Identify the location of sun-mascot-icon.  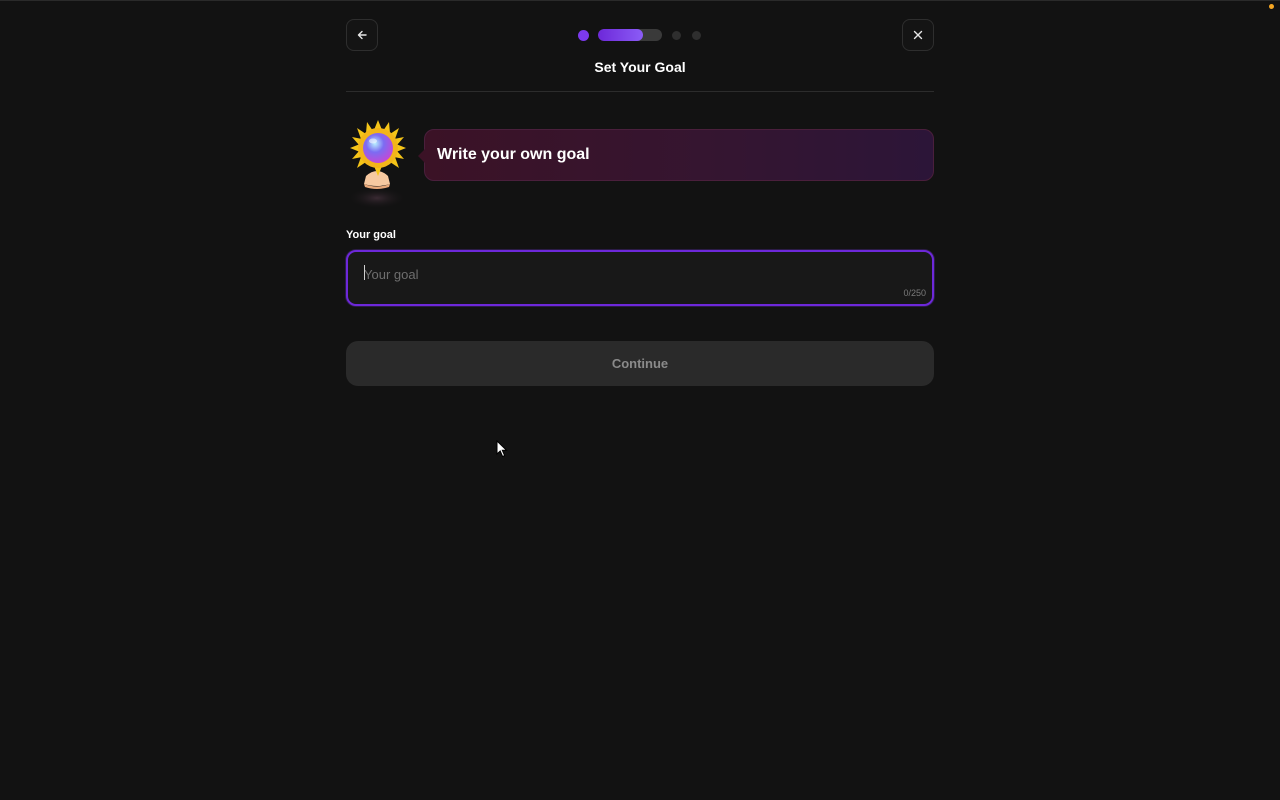
(377, 164).